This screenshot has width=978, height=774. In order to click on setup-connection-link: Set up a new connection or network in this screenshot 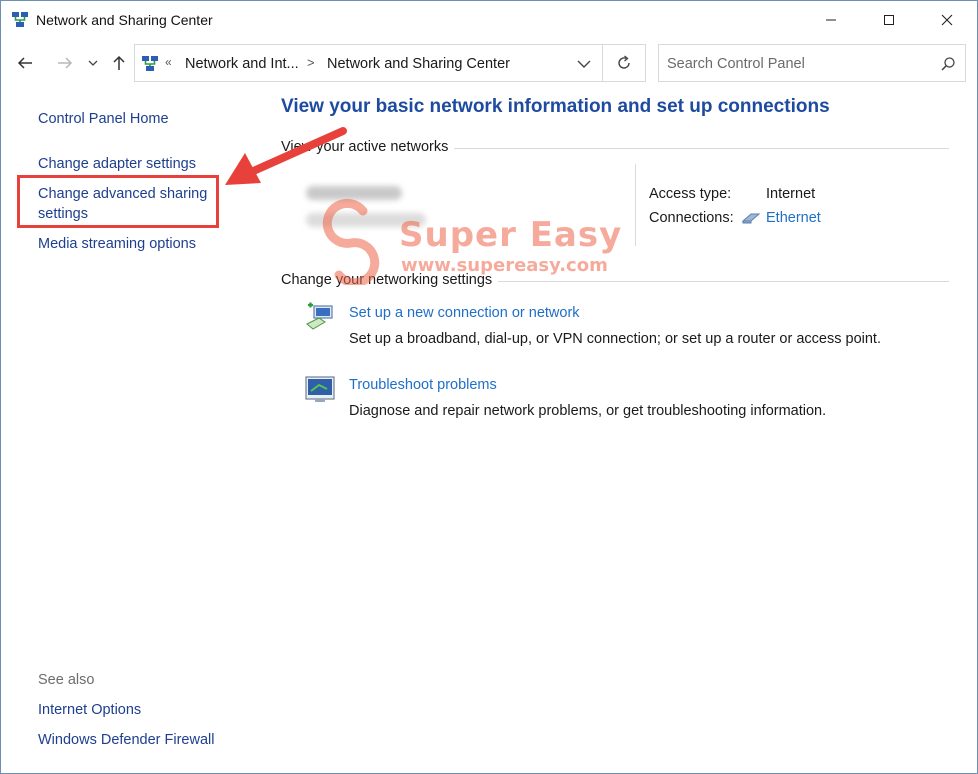, I will do `click(464, 313)`.